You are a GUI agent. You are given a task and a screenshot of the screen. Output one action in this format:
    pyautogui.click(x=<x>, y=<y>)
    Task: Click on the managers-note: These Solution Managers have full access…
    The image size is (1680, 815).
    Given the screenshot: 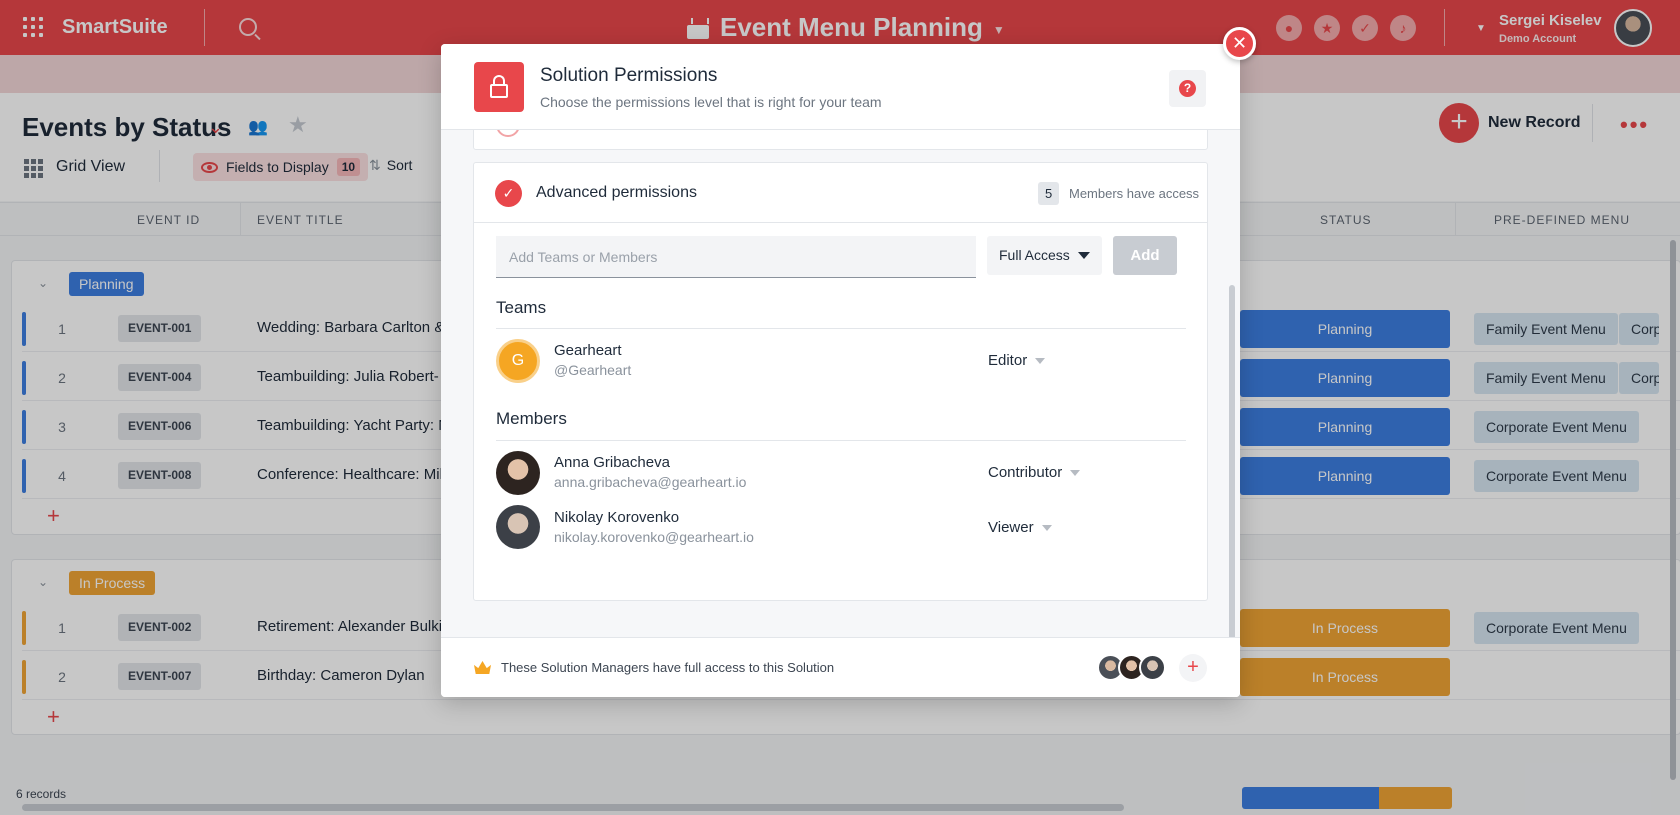 What is the action you would take?
    pyautogui.click(x=668, y=667)
    